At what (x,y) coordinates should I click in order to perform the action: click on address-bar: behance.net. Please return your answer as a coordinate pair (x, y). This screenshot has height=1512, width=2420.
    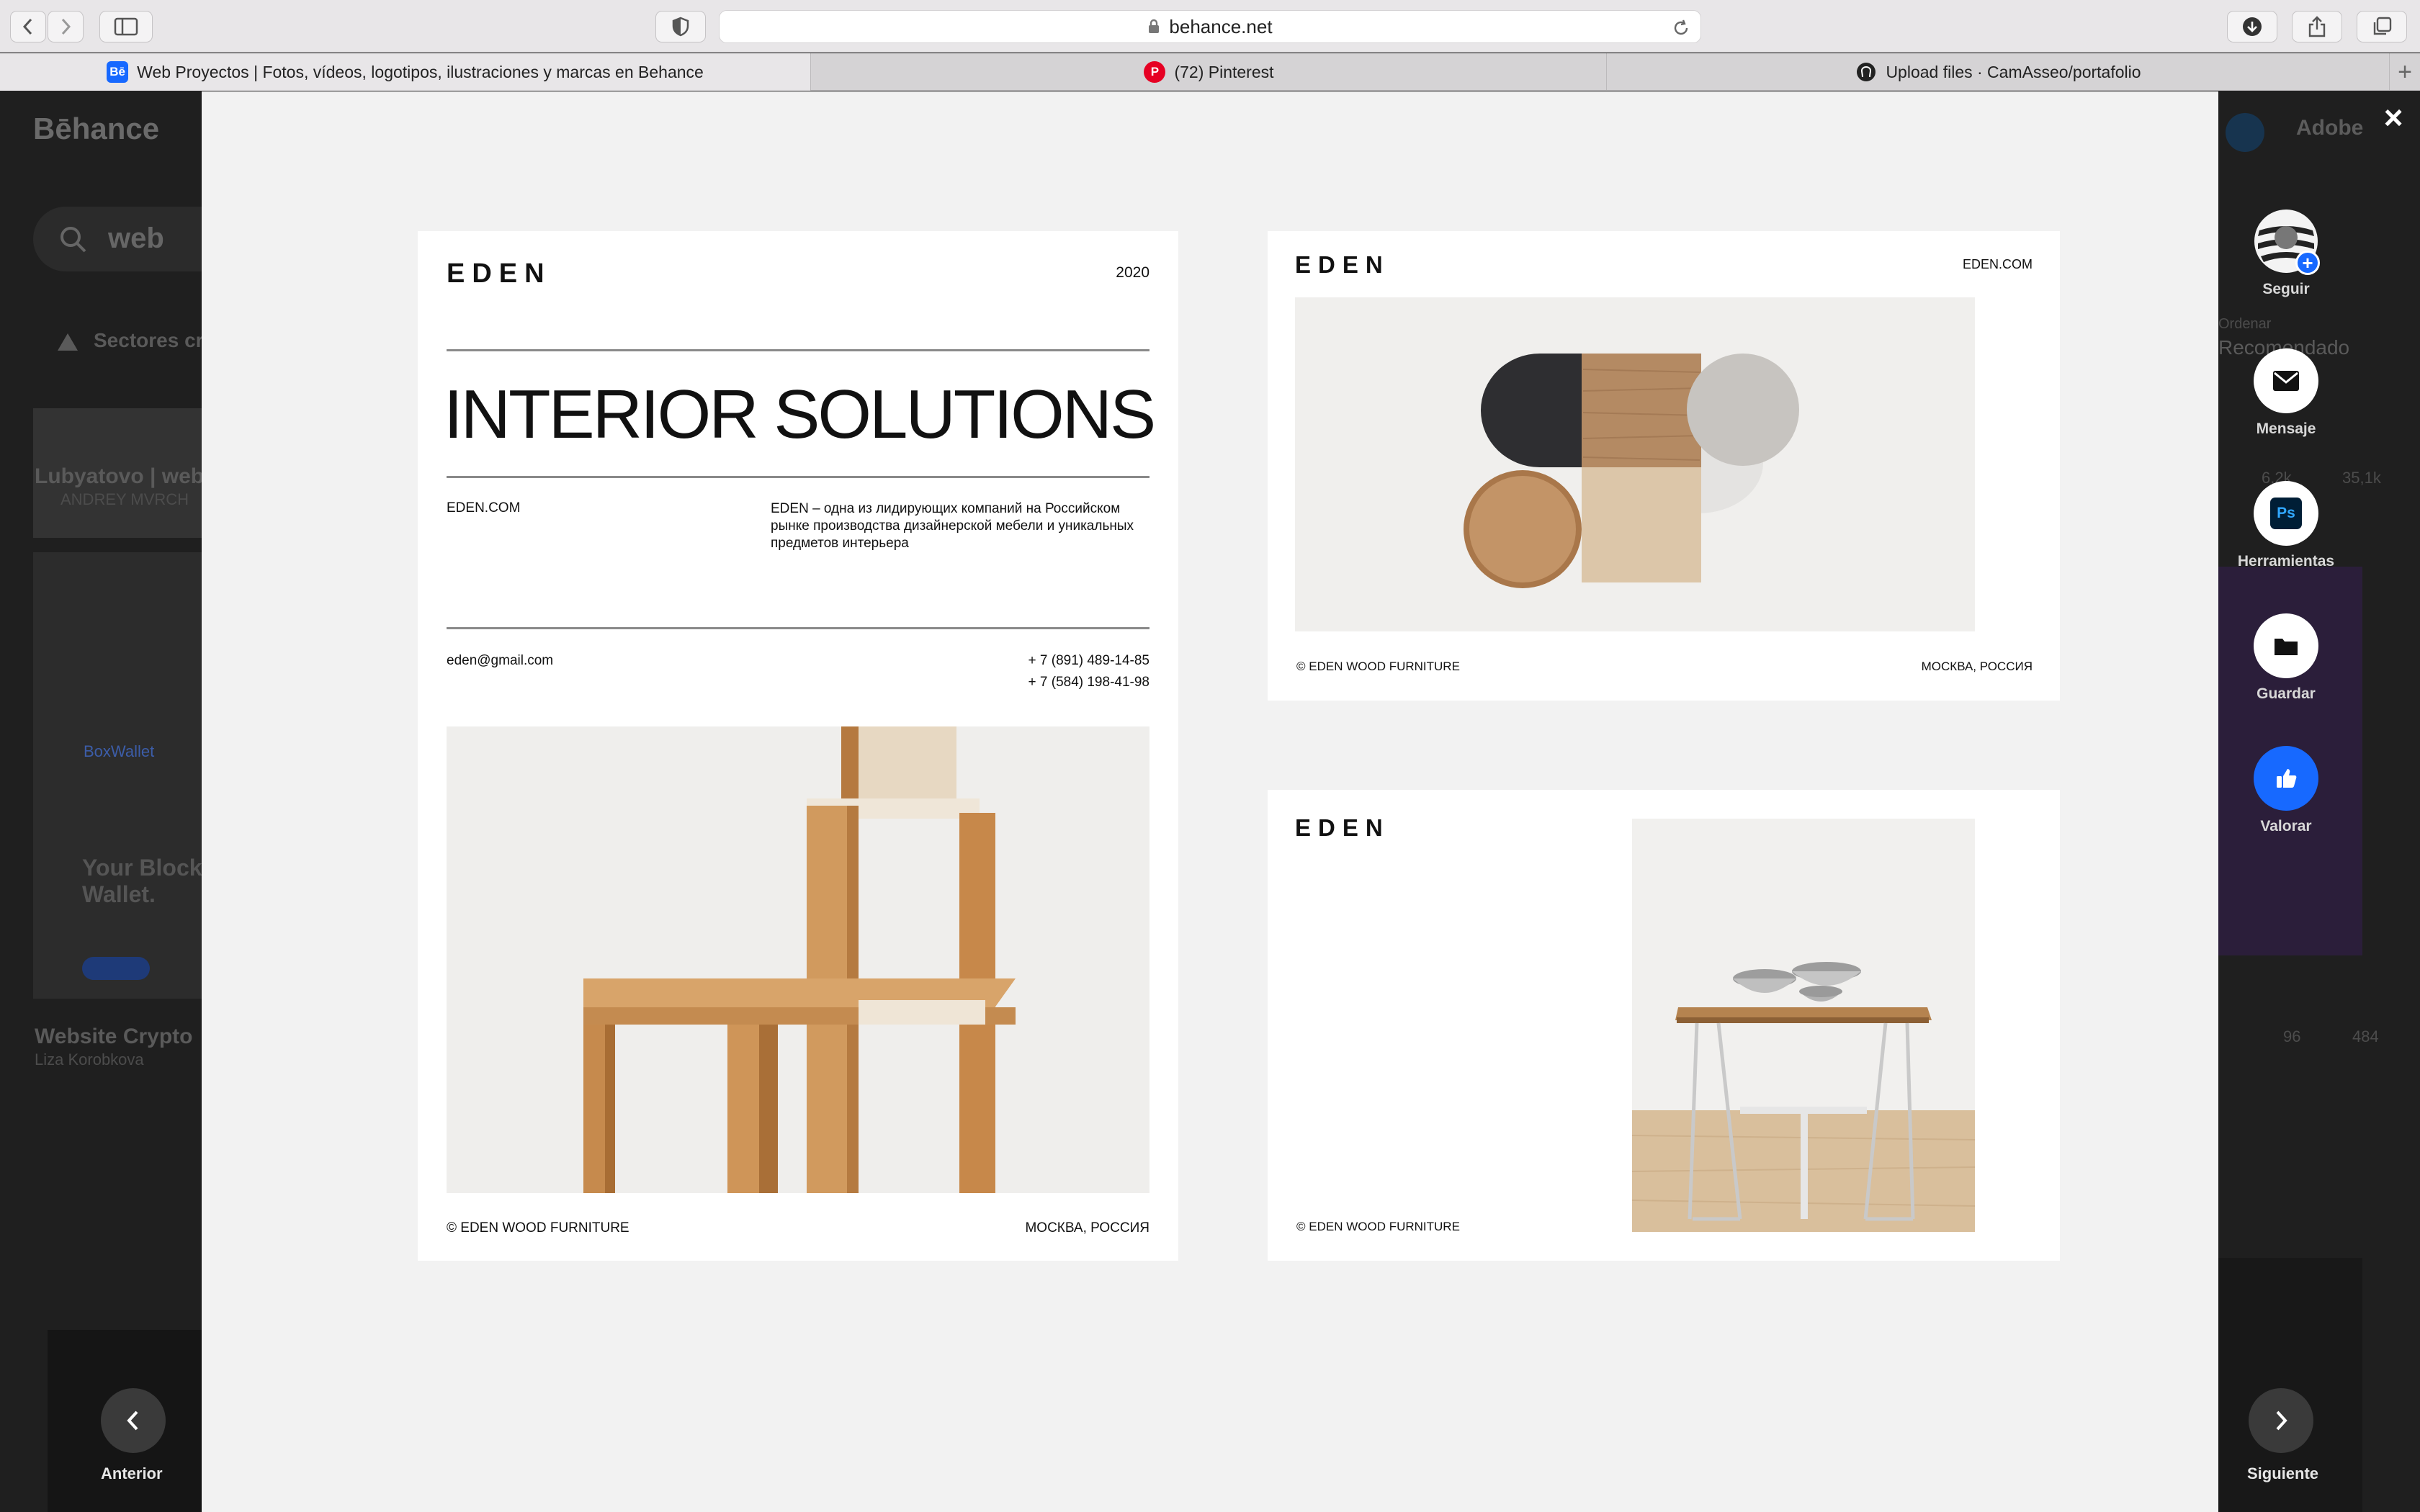
    Looking at the image, I should click on (1210, 26).